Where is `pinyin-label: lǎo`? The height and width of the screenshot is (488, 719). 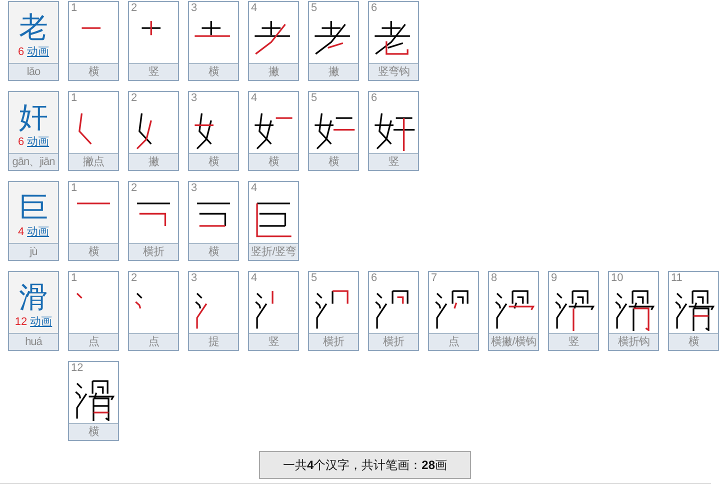
pinyin-label: lǎo is located at coordinates (33, 71).